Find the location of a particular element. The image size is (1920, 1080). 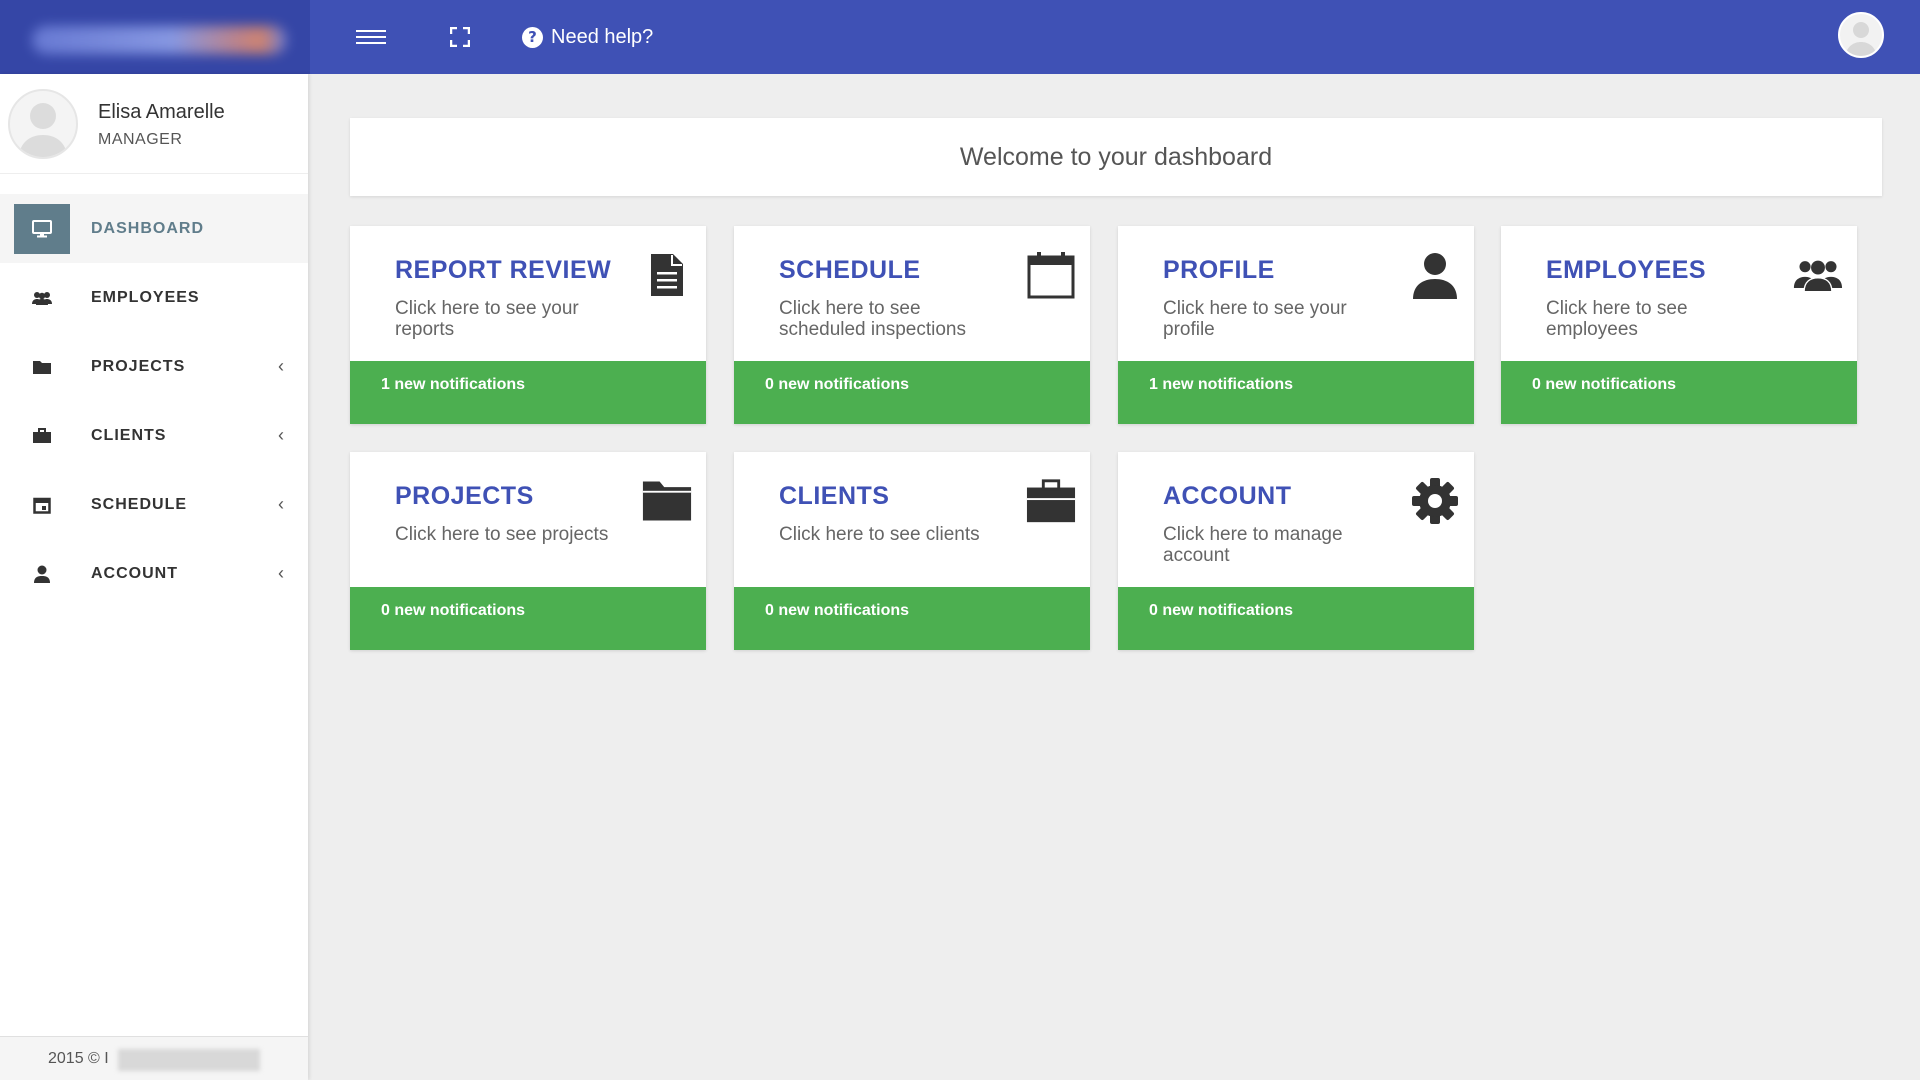

card-title: REPORT REVIEW is located at coordinates (503, 270).